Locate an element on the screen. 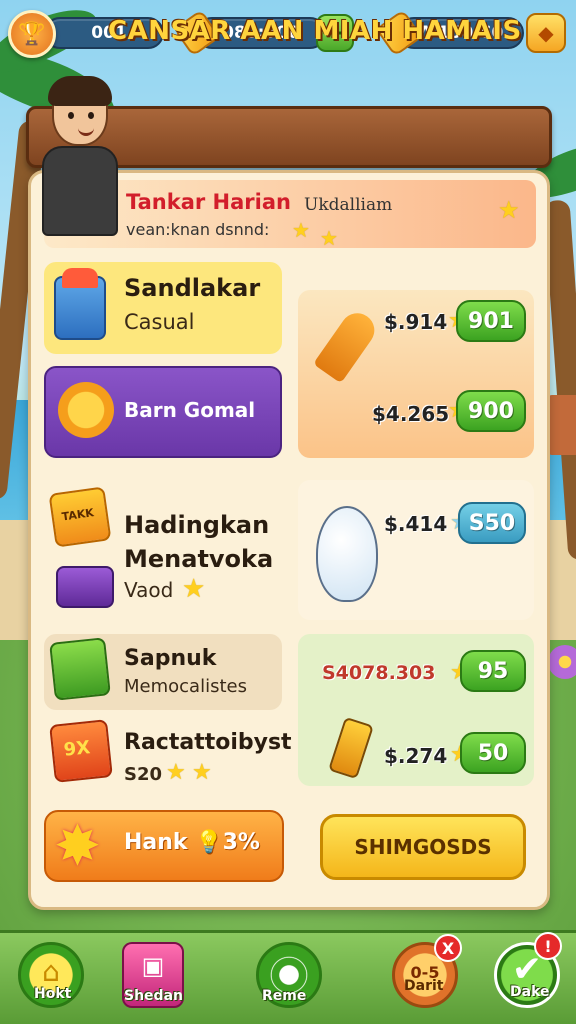 The width and height of the screenshot is (576, 1024). item-subtitle: Casual is located at coordinates (159, 322).